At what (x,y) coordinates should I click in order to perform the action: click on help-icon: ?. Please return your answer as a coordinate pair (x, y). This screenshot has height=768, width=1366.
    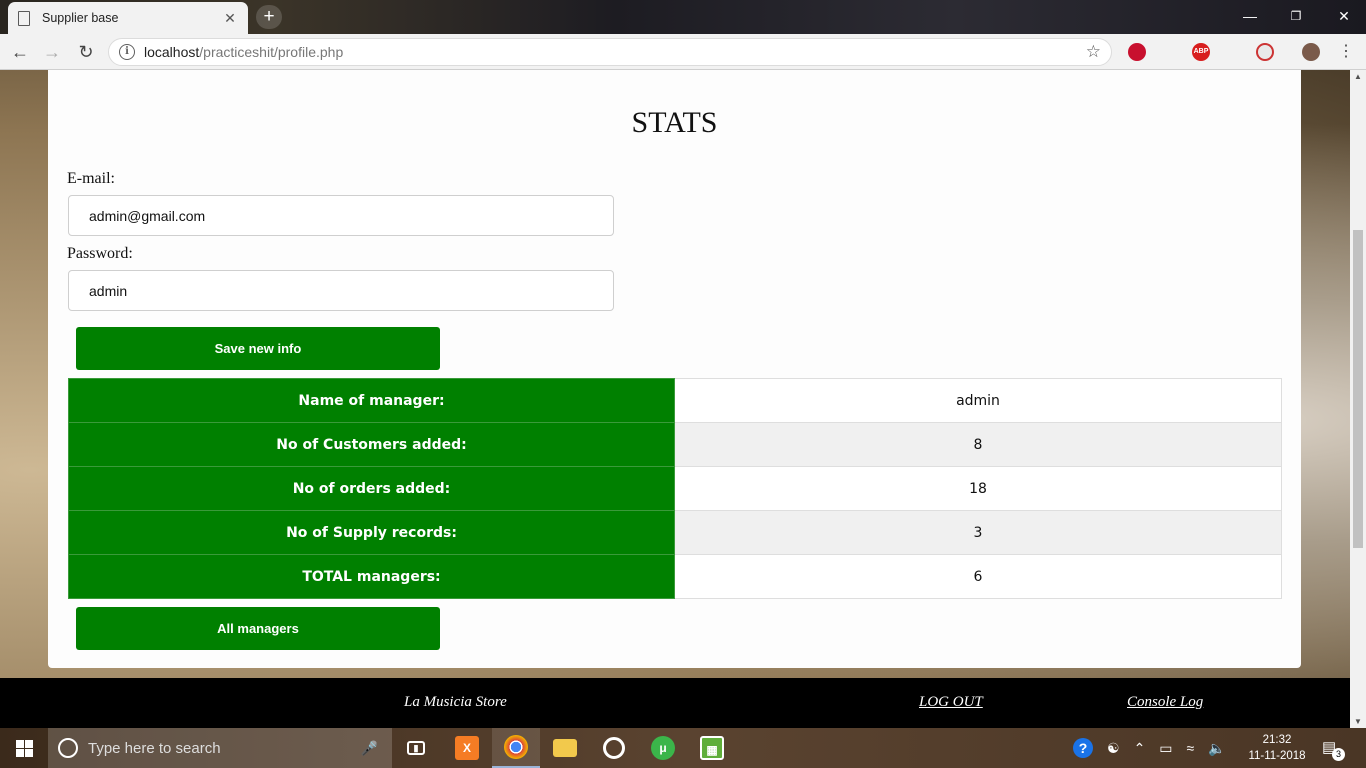
    Looking at the image, I should click on (1083, 748).